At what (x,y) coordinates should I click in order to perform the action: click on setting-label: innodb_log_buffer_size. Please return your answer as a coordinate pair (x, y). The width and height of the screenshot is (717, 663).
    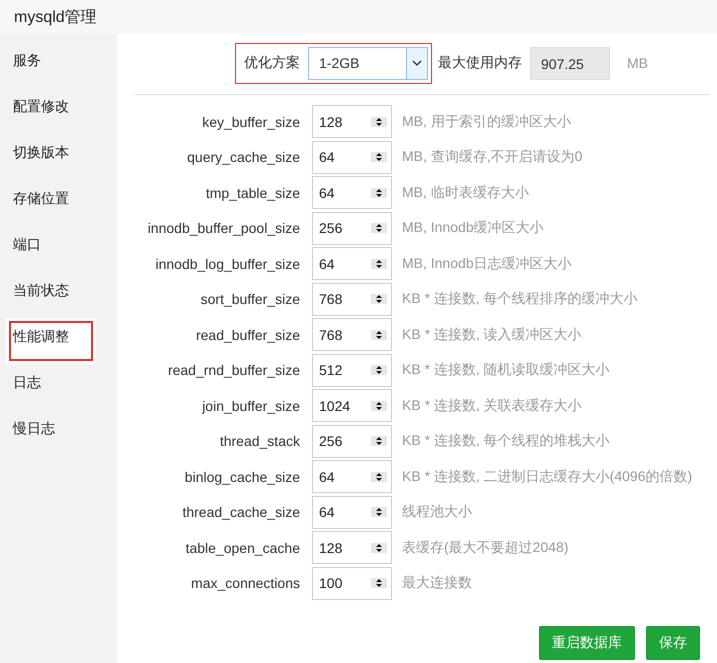
    Looking at the image, I should click on (227, 264).